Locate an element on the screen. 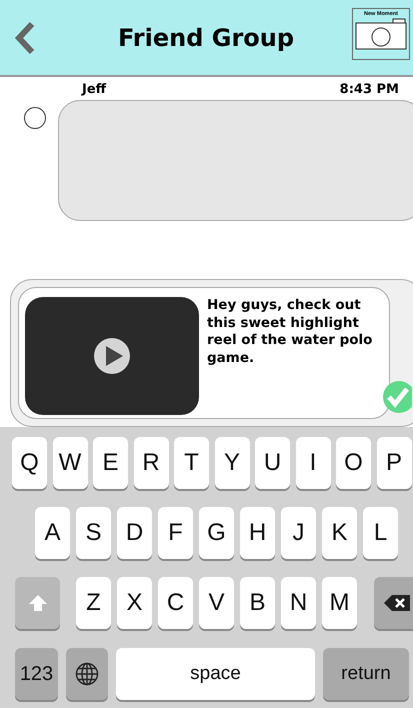  message-time: 8:43 PM is located at coordinates (369, 89).